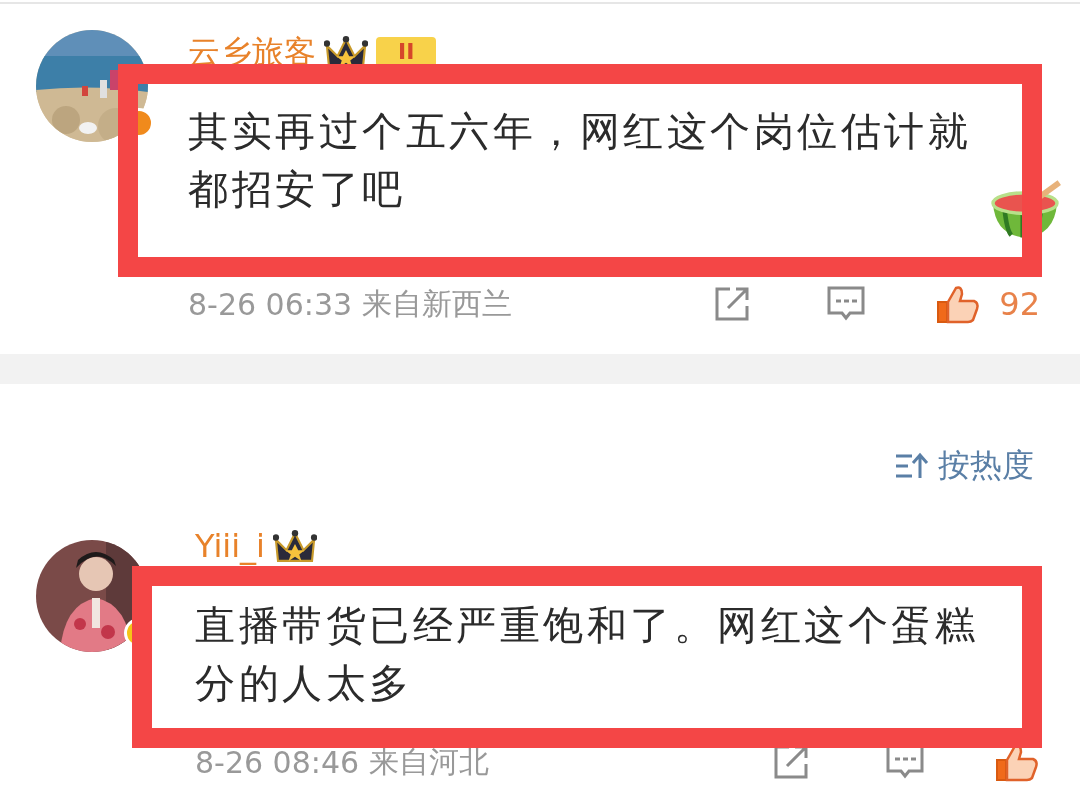 This screenshot has width=1080, height=796. What do you see at coordinates (587, 654) in the screenshot?
I see `comment-text: 直播带货已经严重饱和了。网红这个蛋糕分的人太多` at bounding box center [587, 654].